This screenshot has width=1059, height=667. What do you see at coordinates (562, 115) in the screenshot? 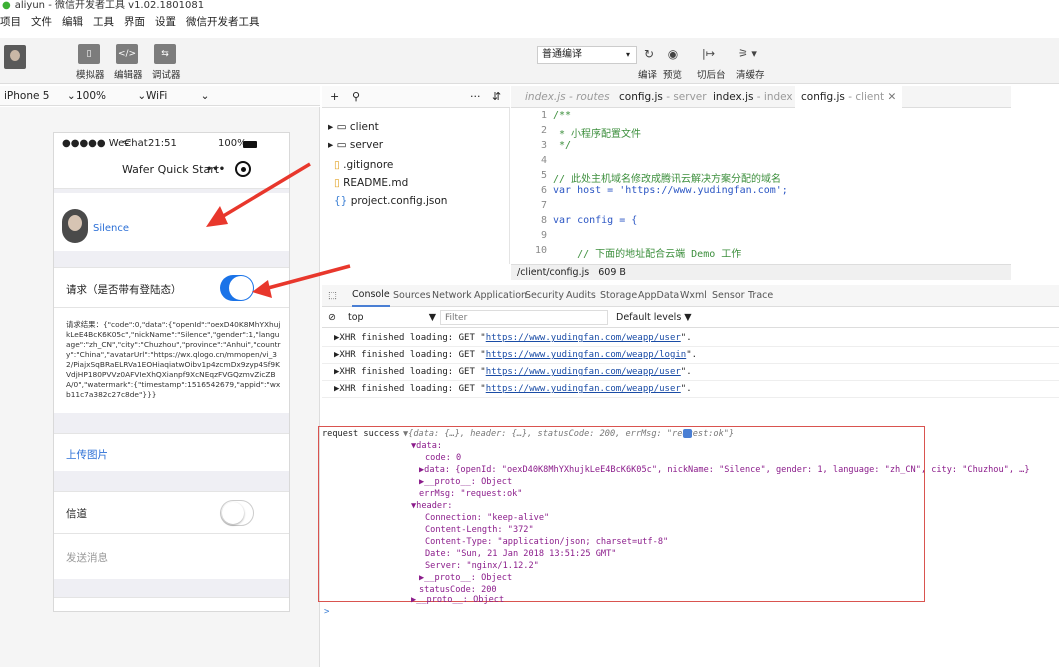
I see `code-line: /**` at bounding box center [562, 115].